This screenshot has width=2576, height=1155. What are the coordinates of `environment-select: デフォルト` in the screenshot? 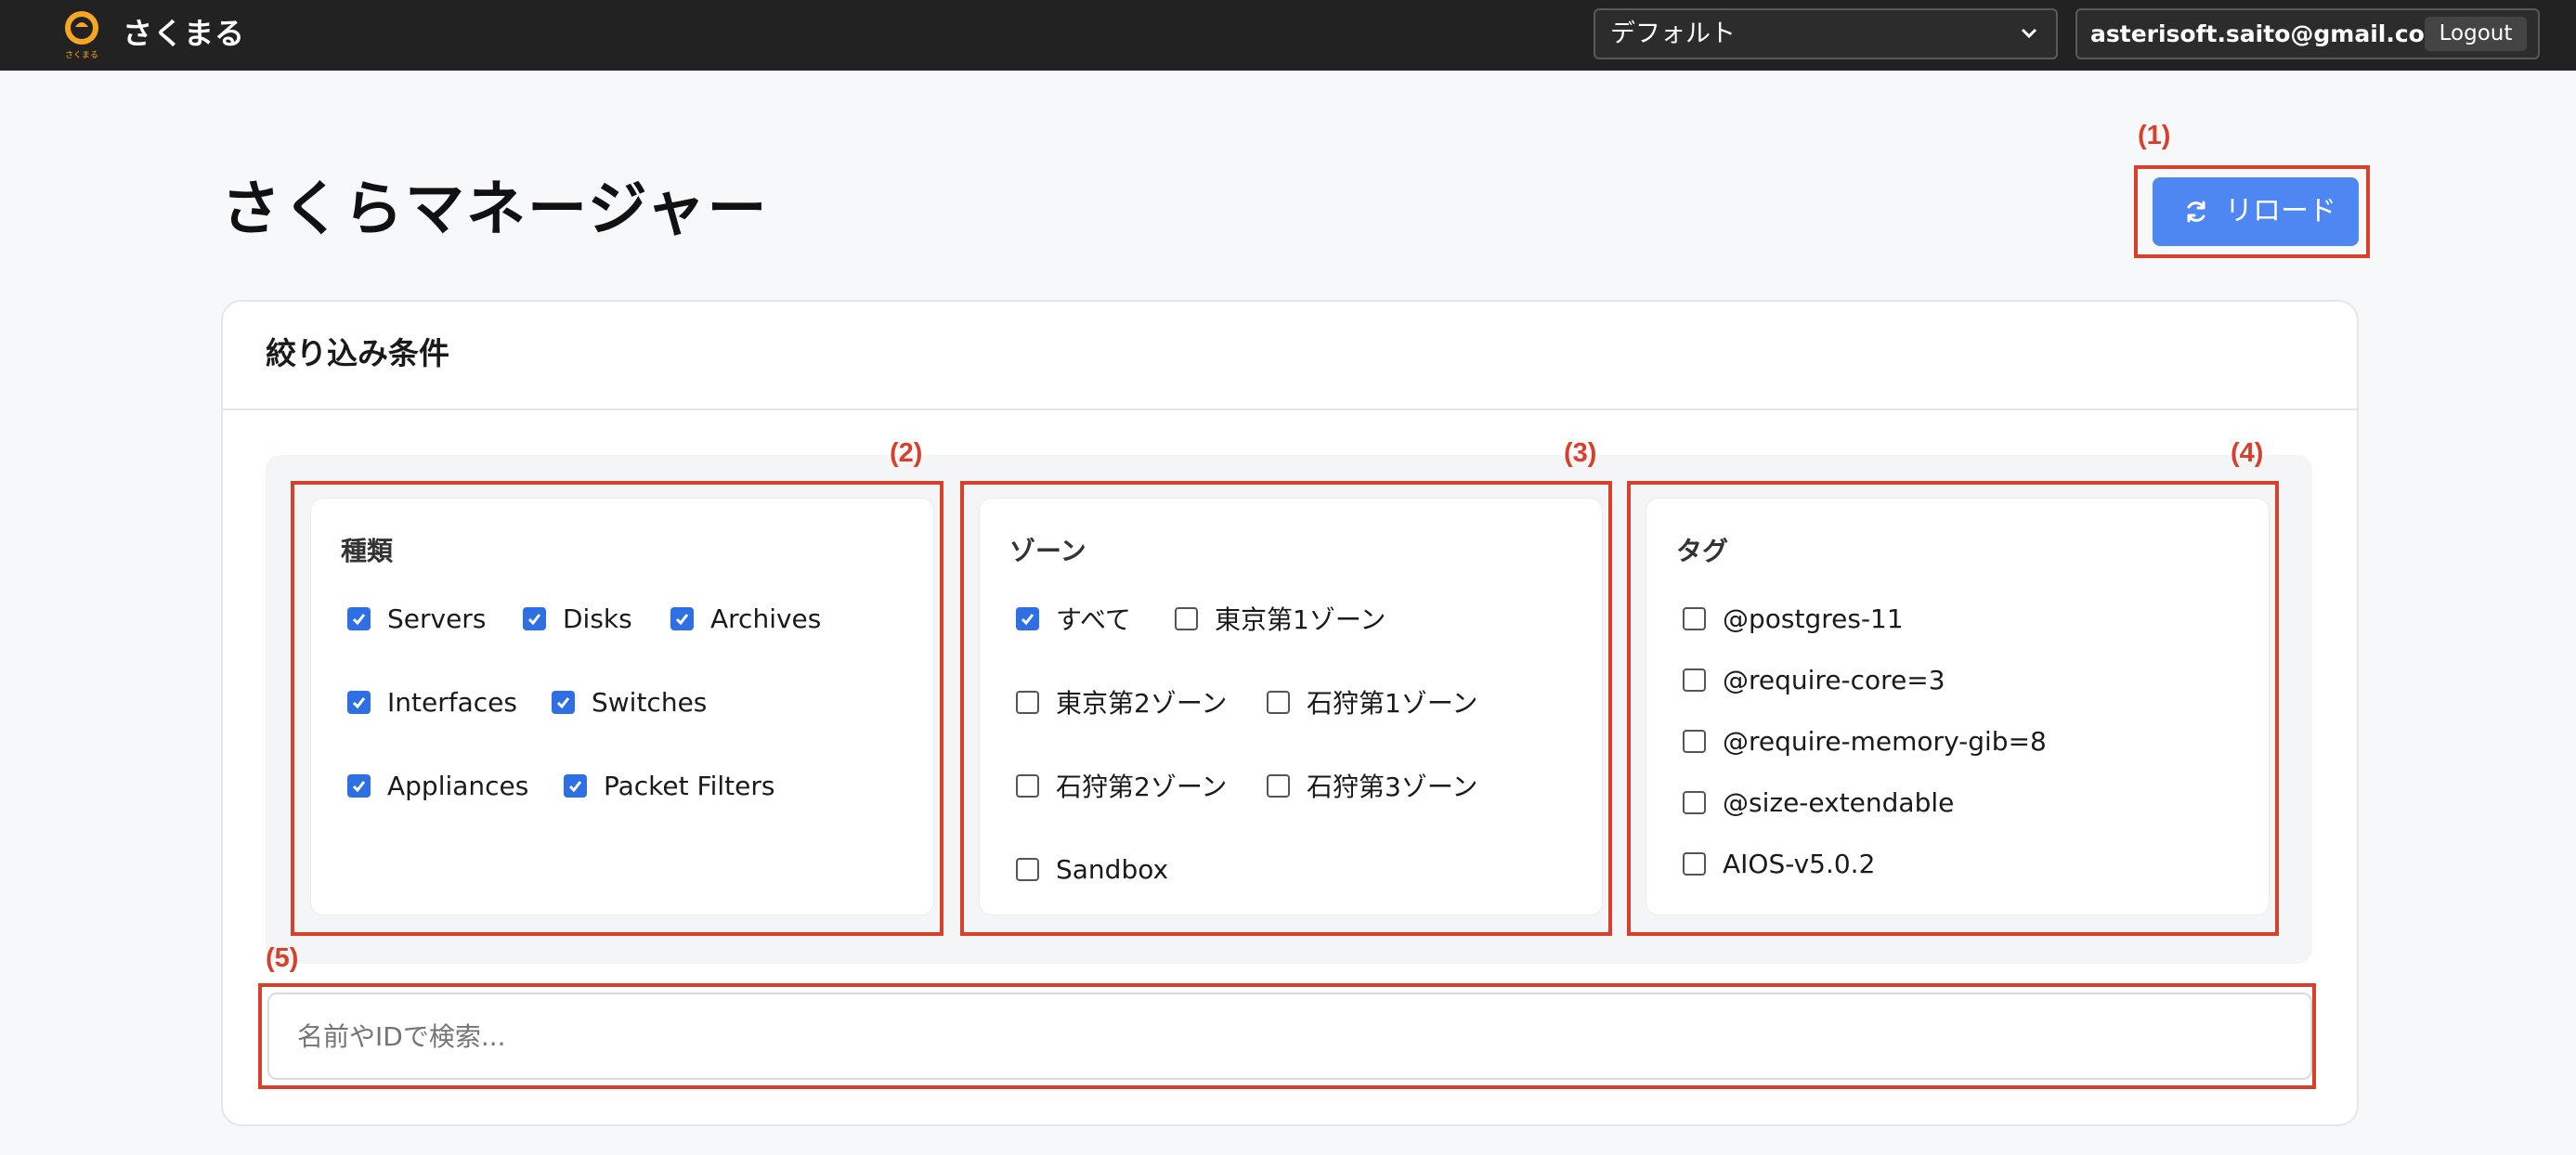 It's located at (1826, 33).